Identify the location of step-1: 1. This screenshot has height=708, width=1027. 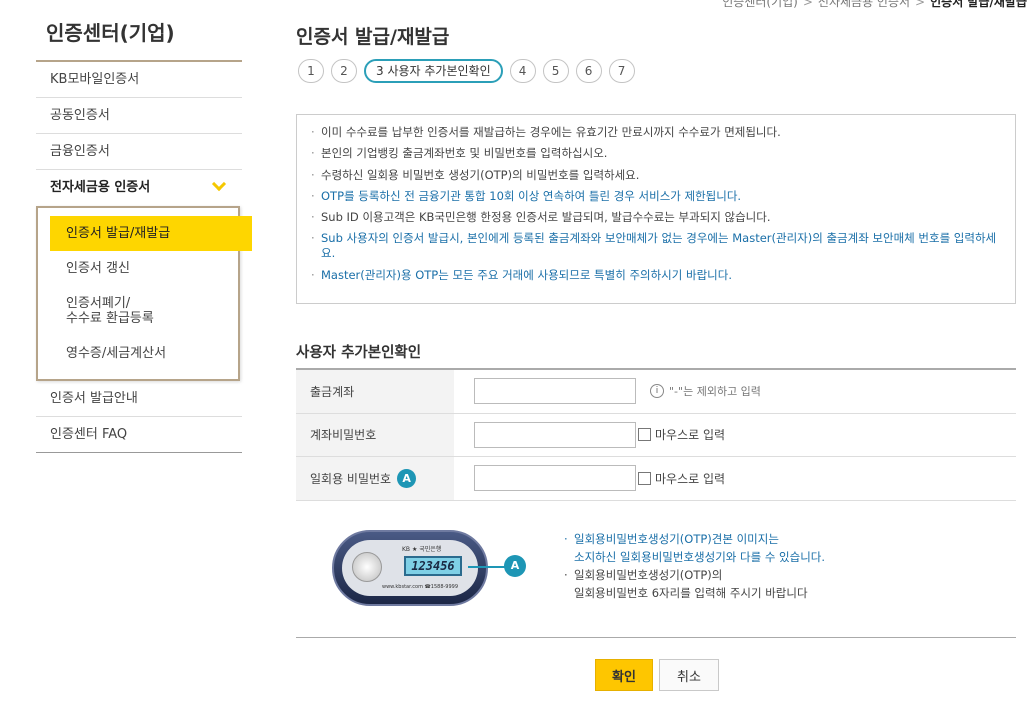
(311, 71).